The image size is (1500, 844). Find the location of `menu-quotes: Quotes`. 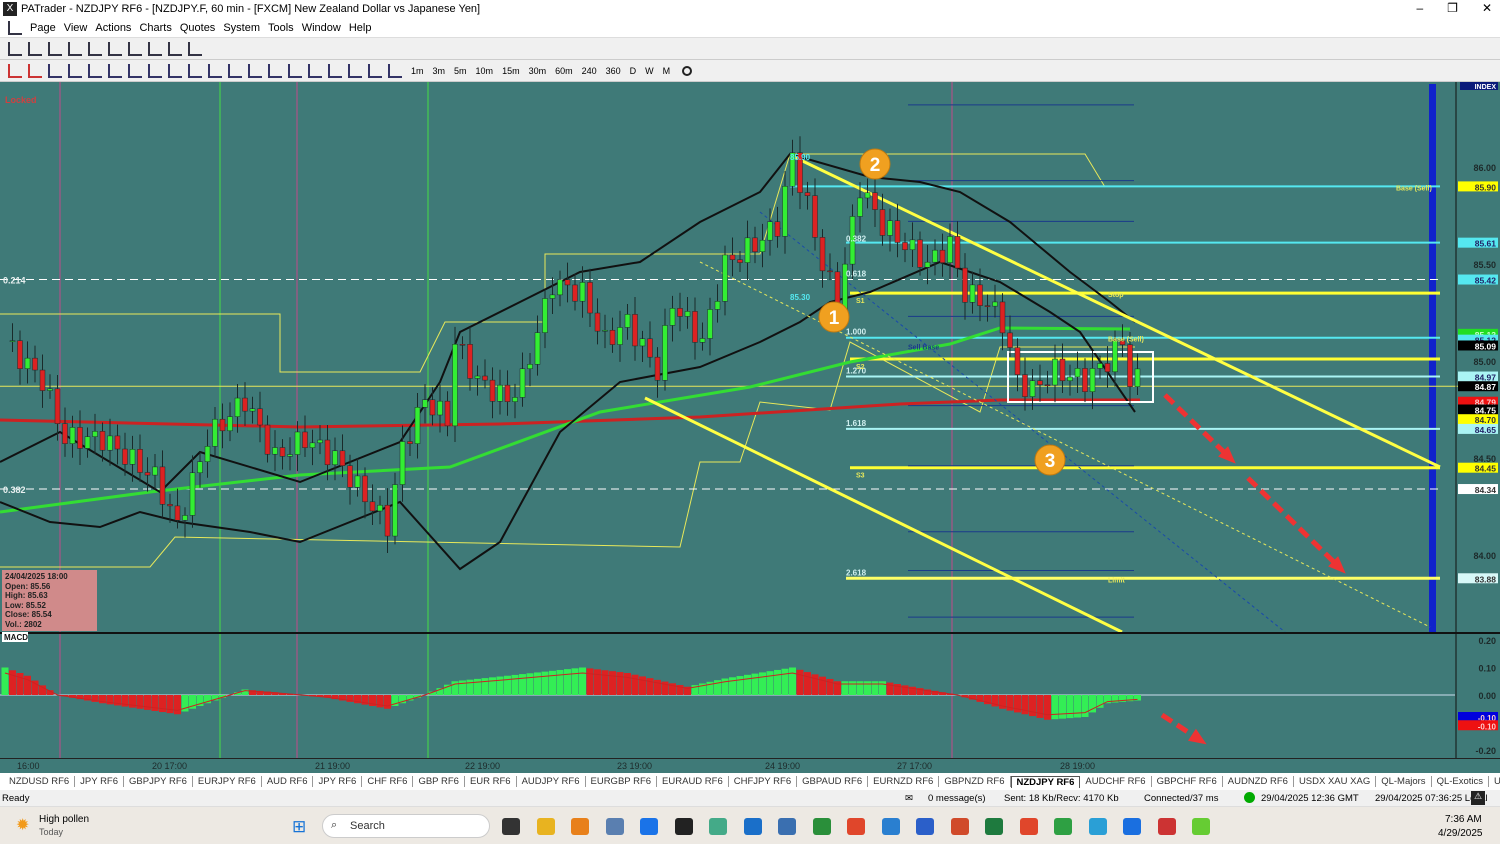

menu-quotes: Quotes is located at coordinates (197, 28).